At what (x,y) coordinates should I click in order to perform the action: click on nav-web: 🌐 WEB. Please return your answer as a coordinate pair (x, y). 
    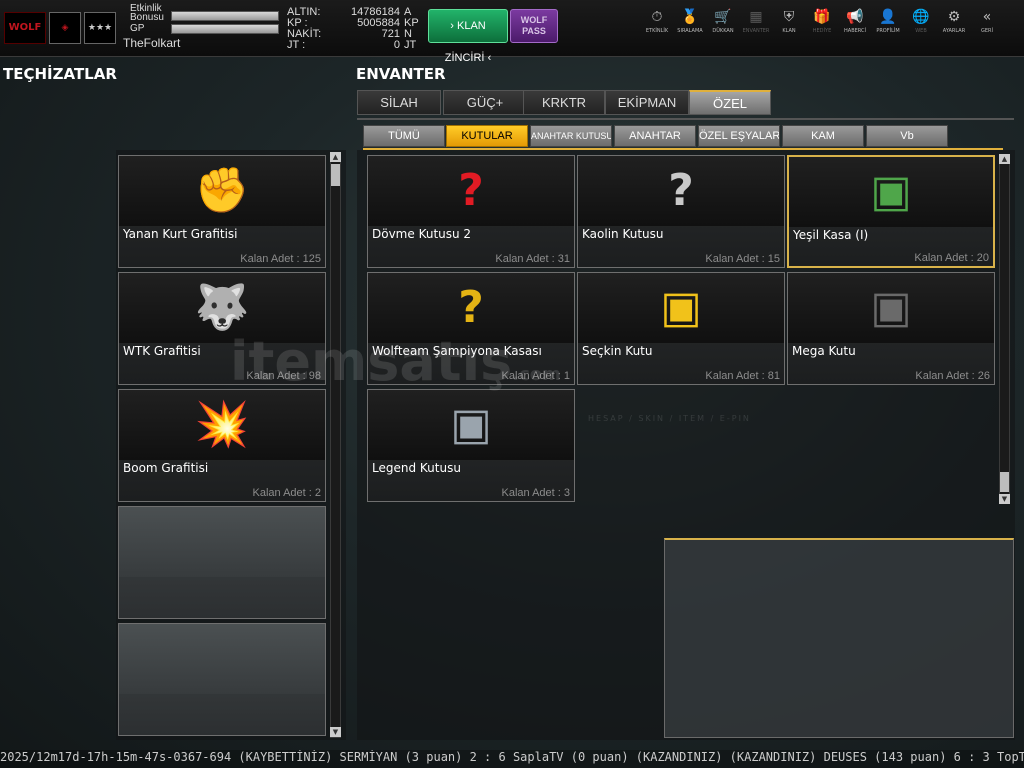
    Looking at the image, I should click on (921, 21).